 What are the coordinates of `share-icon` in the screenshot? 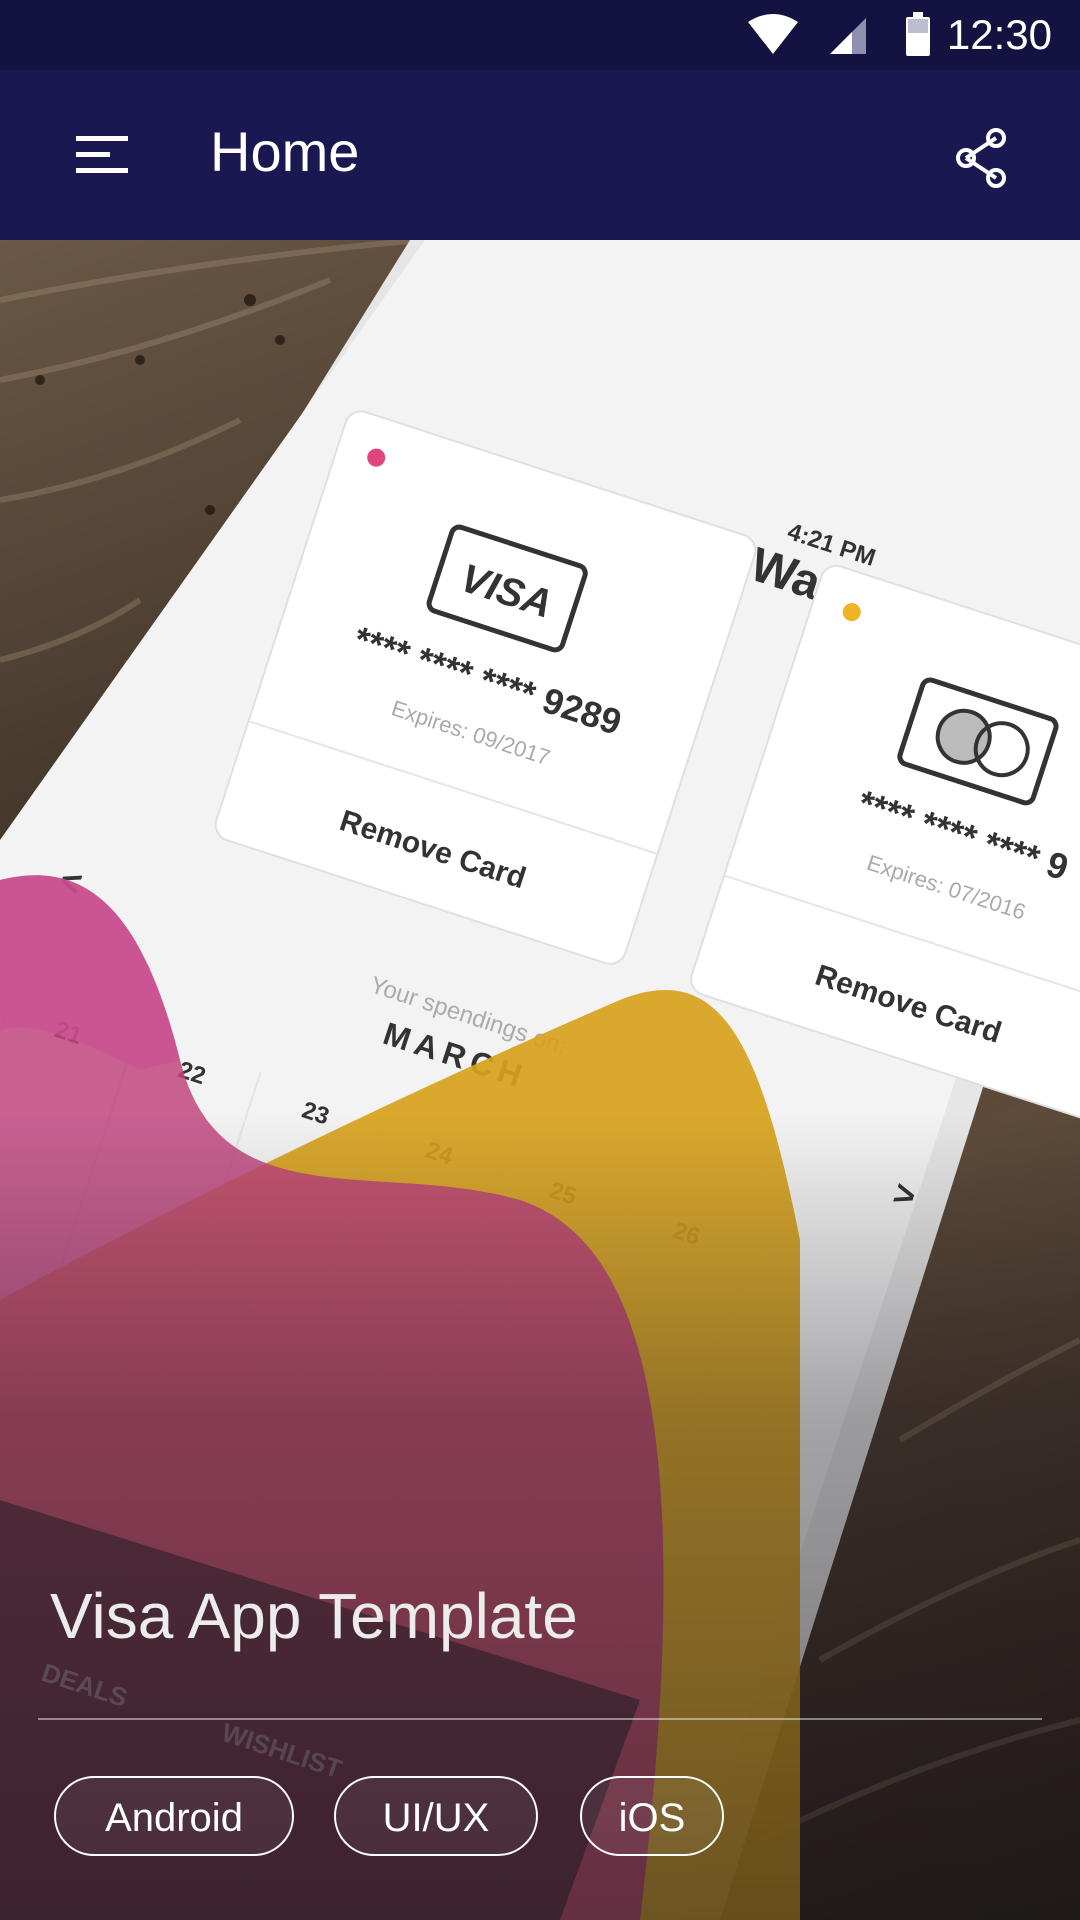 It's located at (981, 158).